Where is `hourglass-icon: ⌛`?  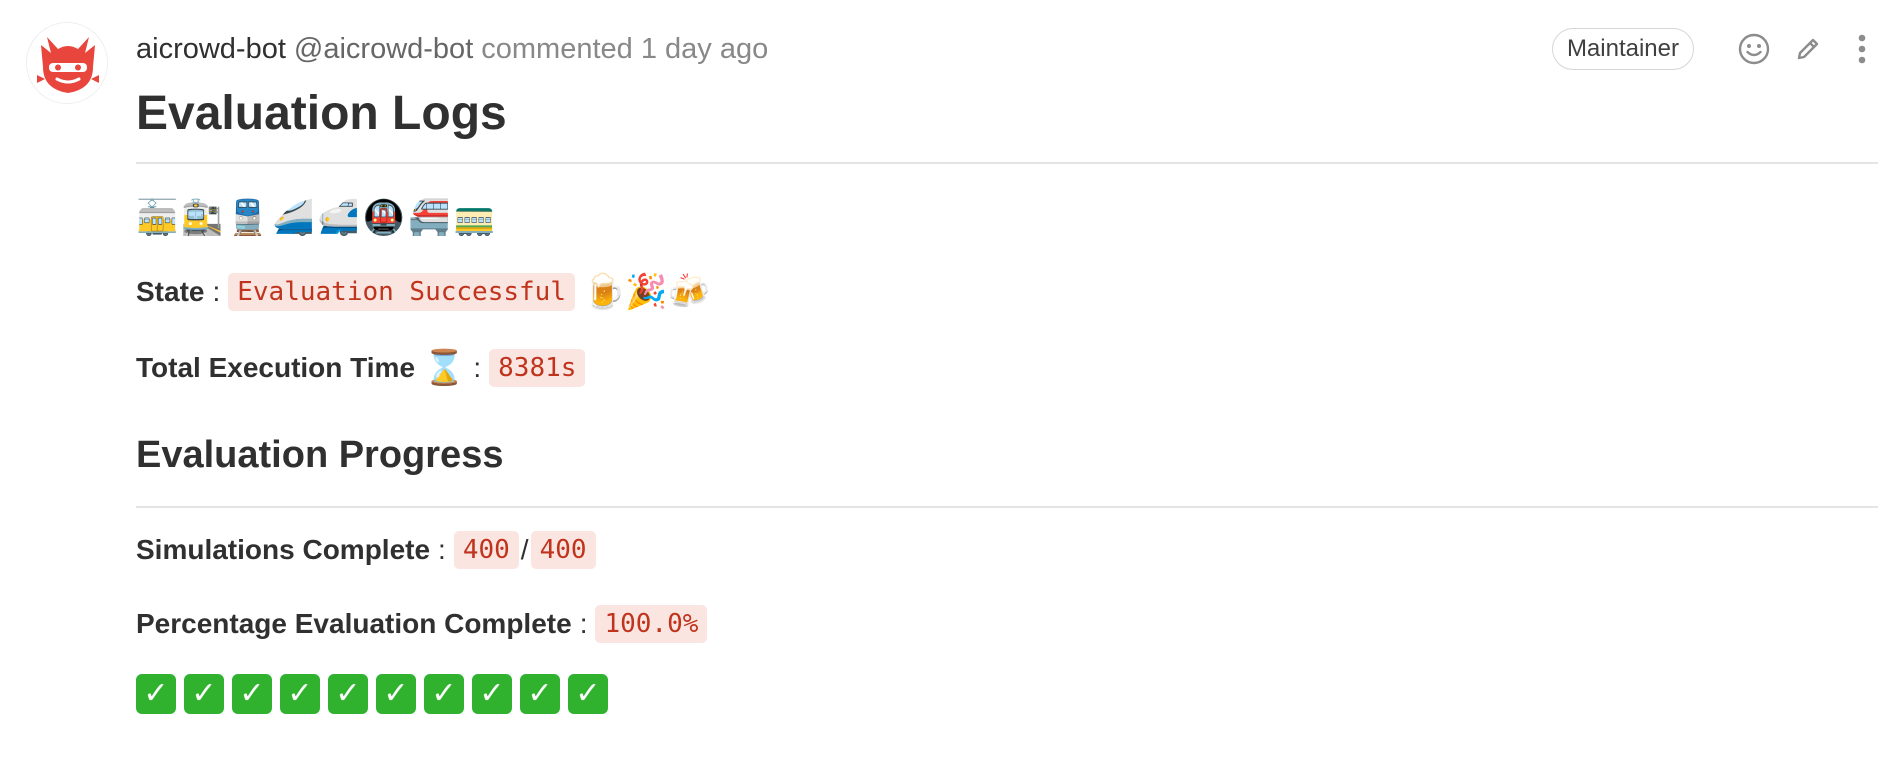
hourglass-icon: ⌛ is located at coordinates (444, 368).